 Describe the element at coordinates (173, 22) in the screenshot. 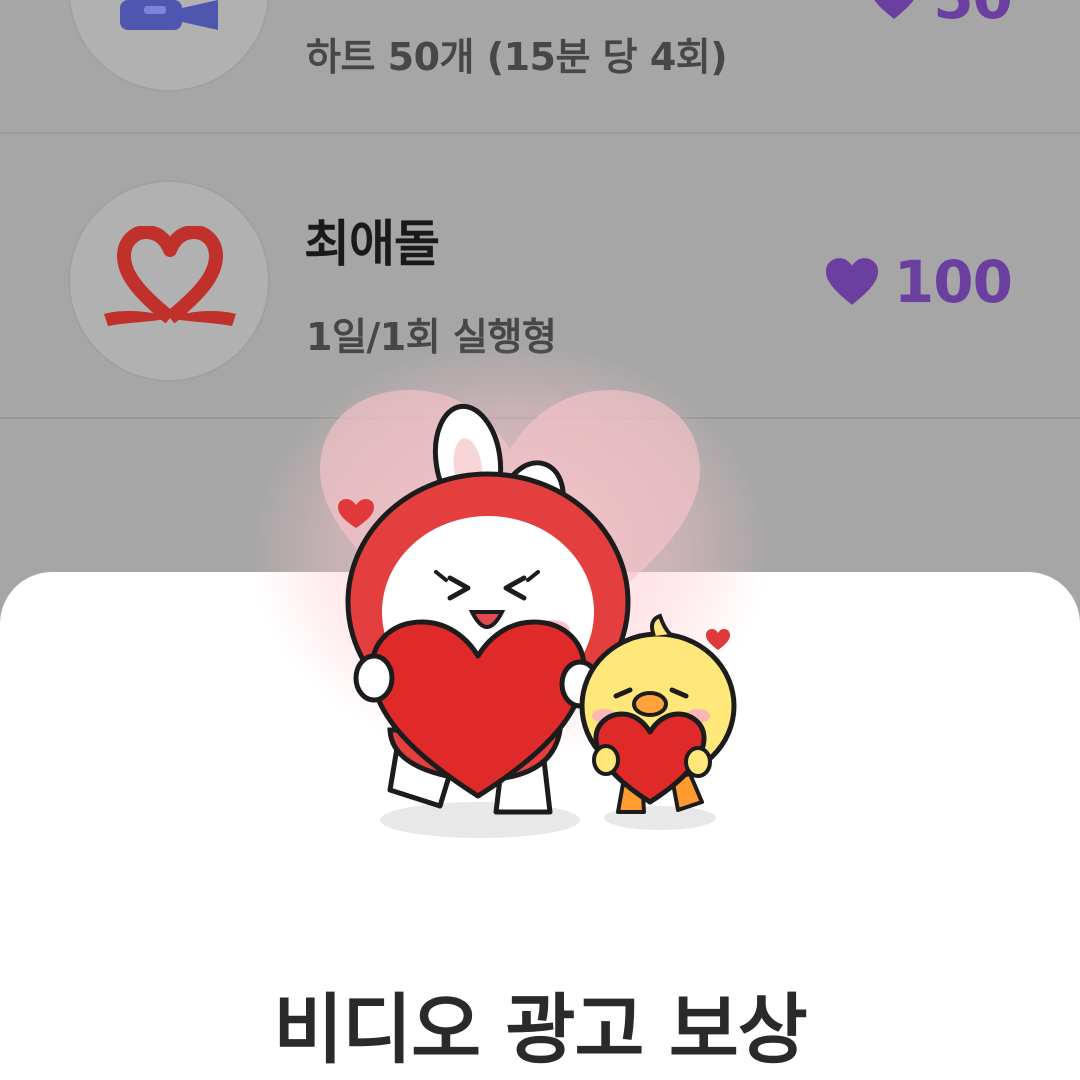

I see `video-camera-icon` at that location.